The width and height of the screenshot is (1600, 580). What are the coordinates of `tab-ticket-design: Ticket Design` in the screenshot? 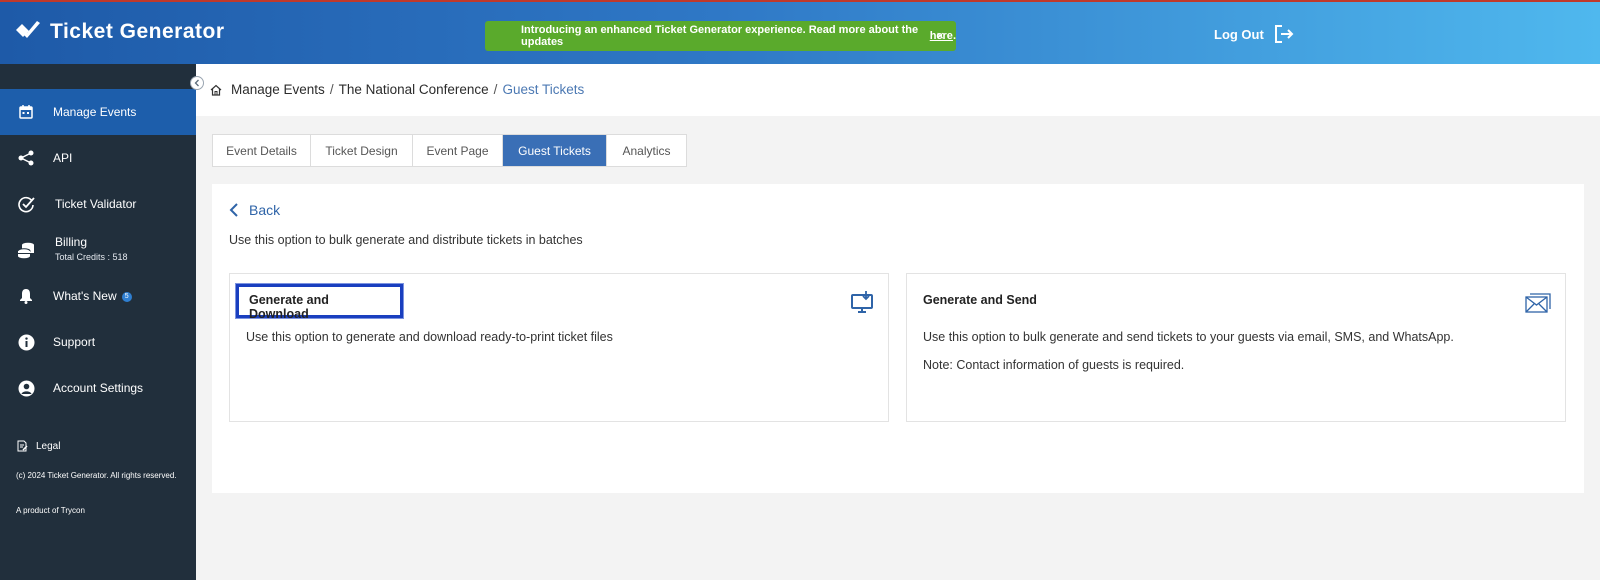 It's located at (362, 150).